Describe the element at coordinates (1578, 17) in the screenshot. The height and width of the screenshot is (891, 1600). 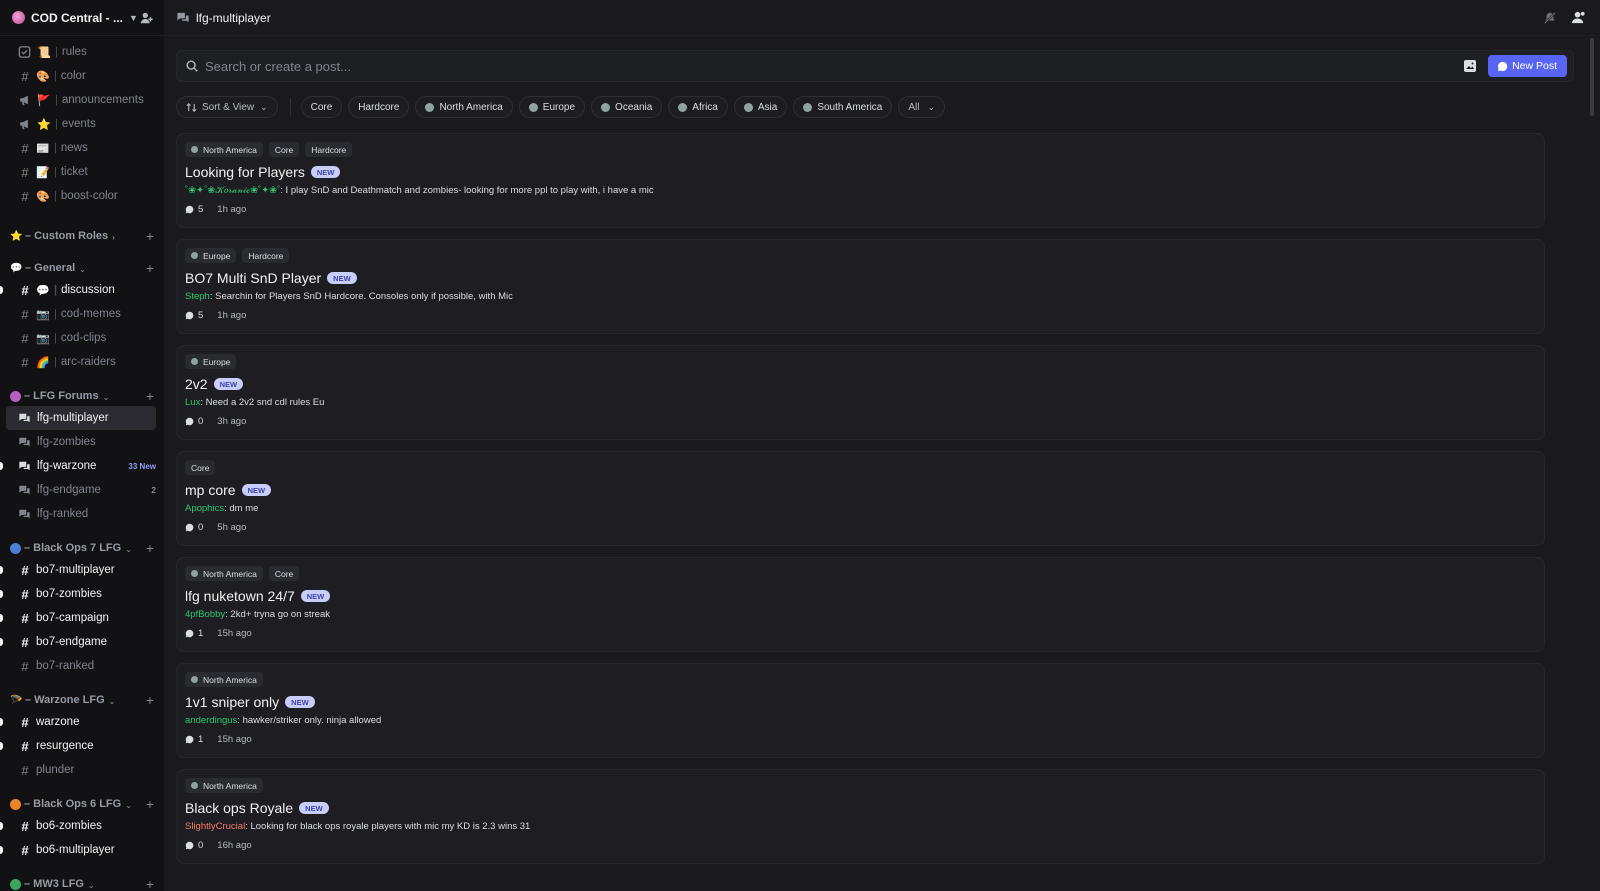
I see `member-list-icon` at that location.